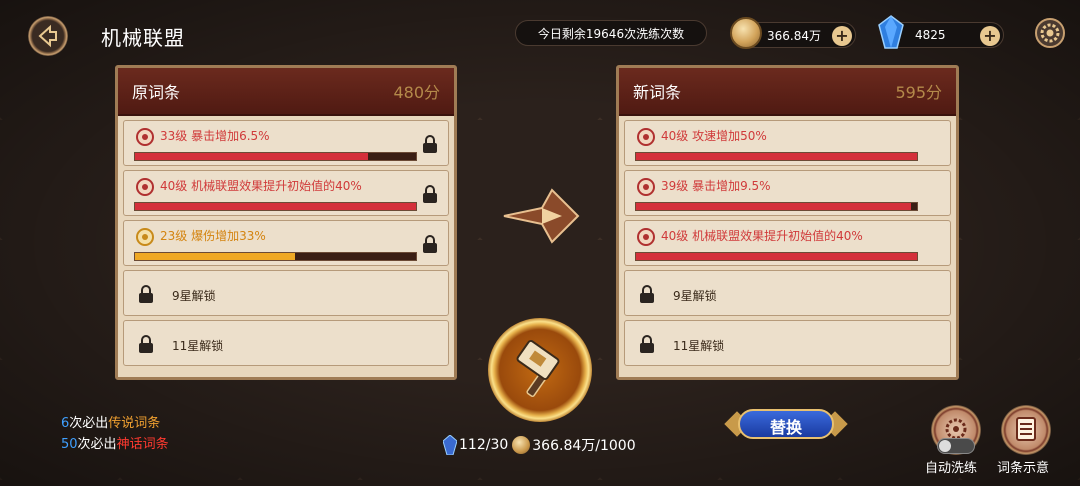 Image resolution: width=1080 pixels, height=486 pixels. I want to click on attribute-text: 39级 暴击增加9.5%, so click(716, 186).